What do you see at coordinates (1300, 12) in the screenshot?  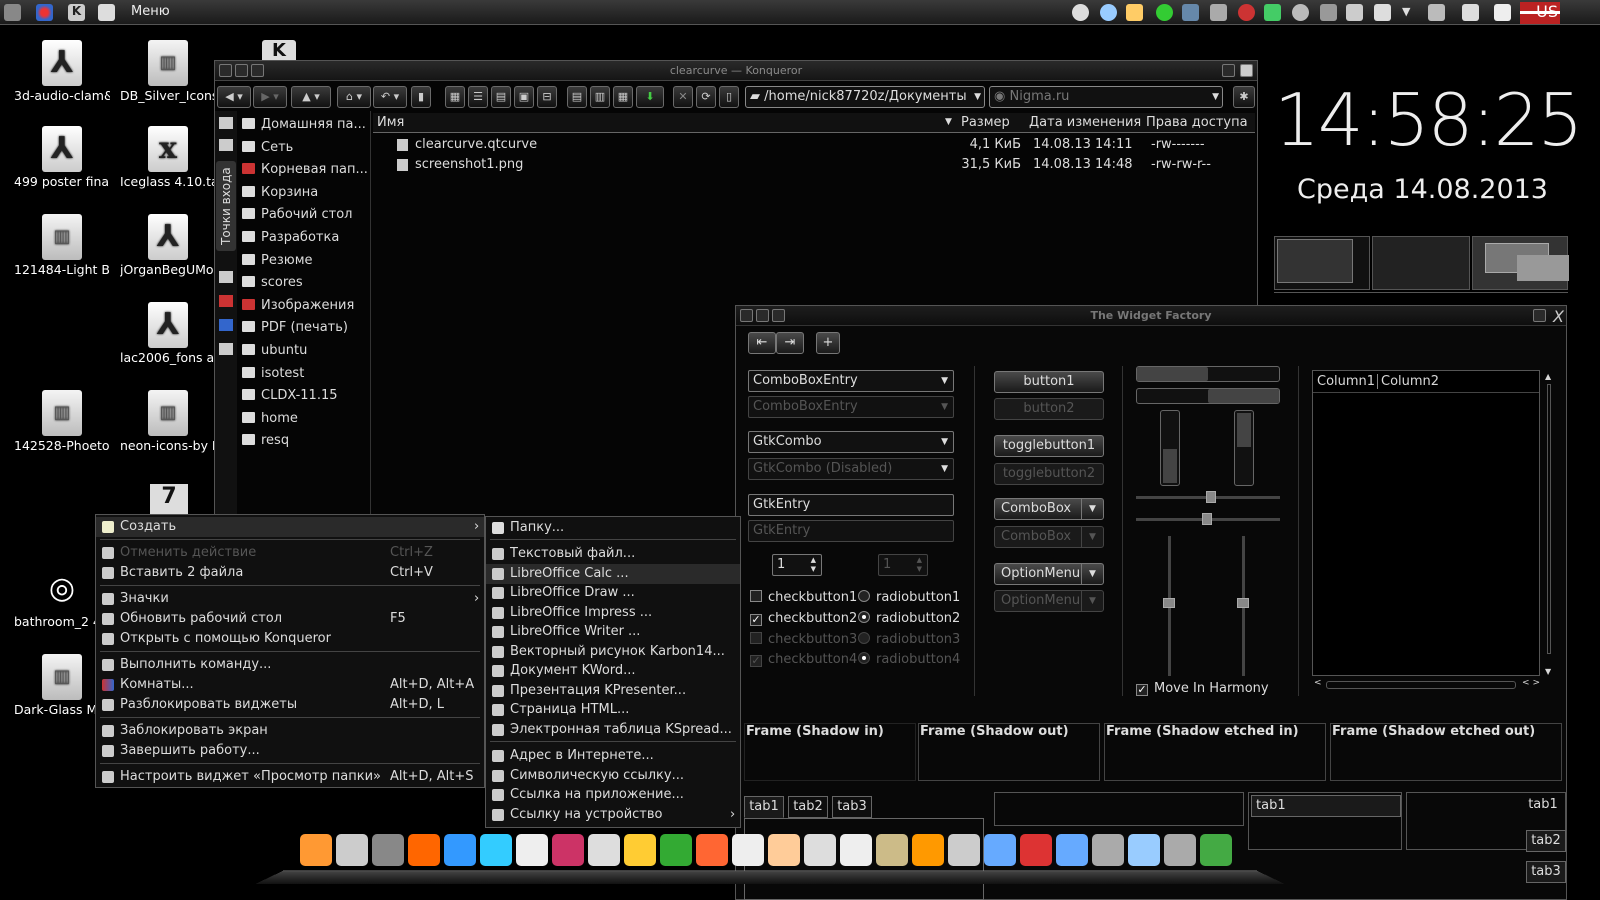 I see `gear-icon` at bounding box center [1300, 12].